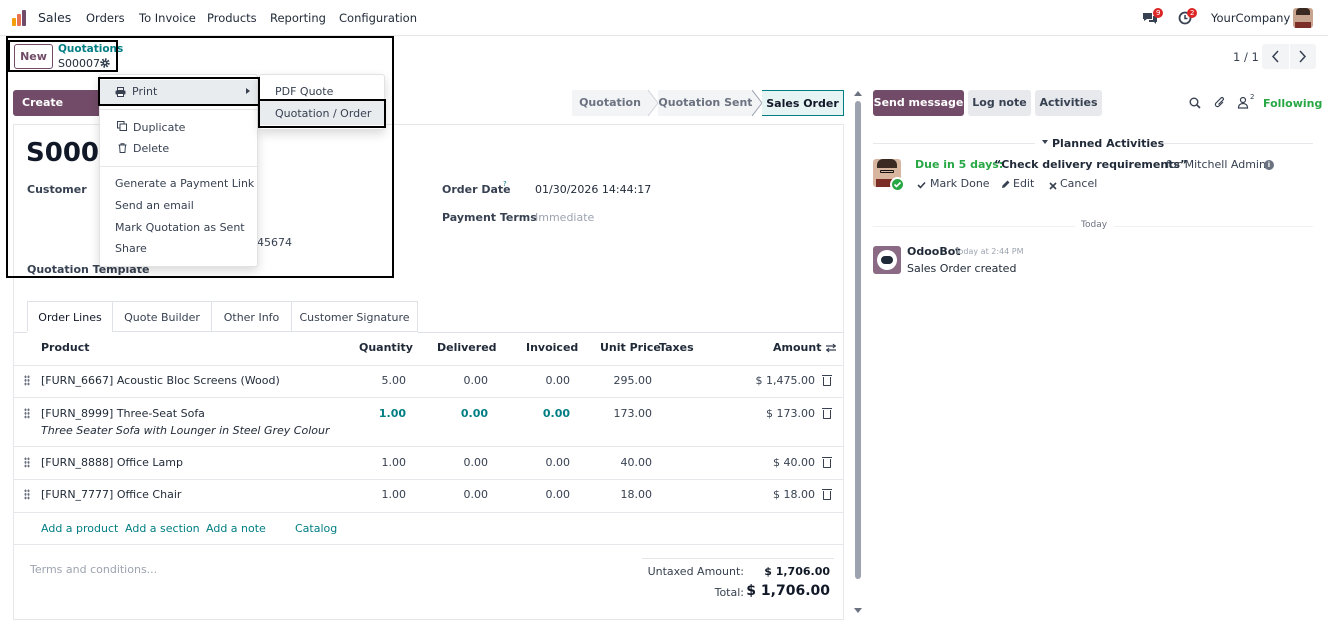  Describe the element at coordinates (1005, 183) in the screenshot. I see `edit-pencil-icon` at that location.